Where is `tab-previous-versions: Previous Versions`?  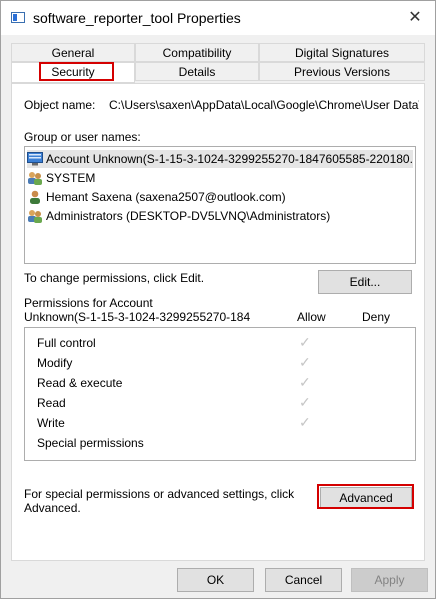 tab-previous-versions: Previous Versions is located at coordinates (342, 71).